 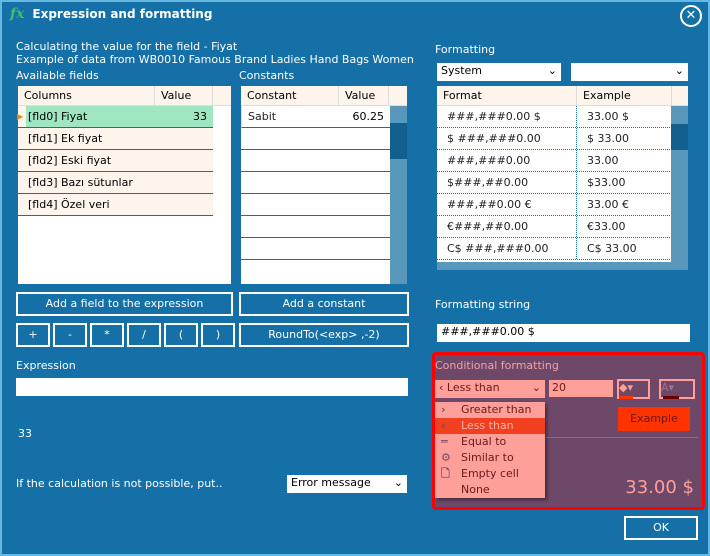 What do you see at coordinates (612, 248) in the screenshot?
I see `format-example: C$ 33.00` at bounding box center [612, 248].